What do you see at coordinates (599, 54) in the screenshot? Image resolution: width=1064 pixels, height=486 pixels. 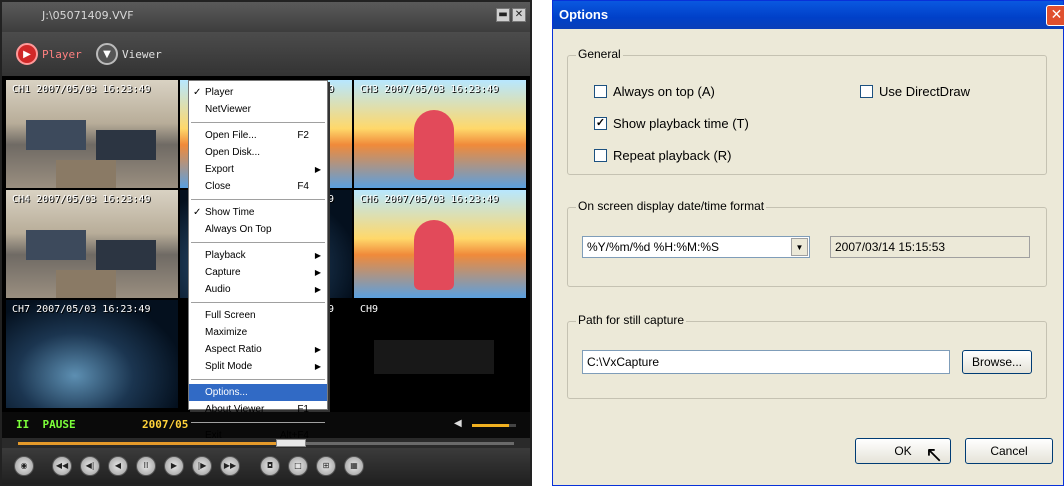 I see `general-legend: General` at bounding box center [599, 54].